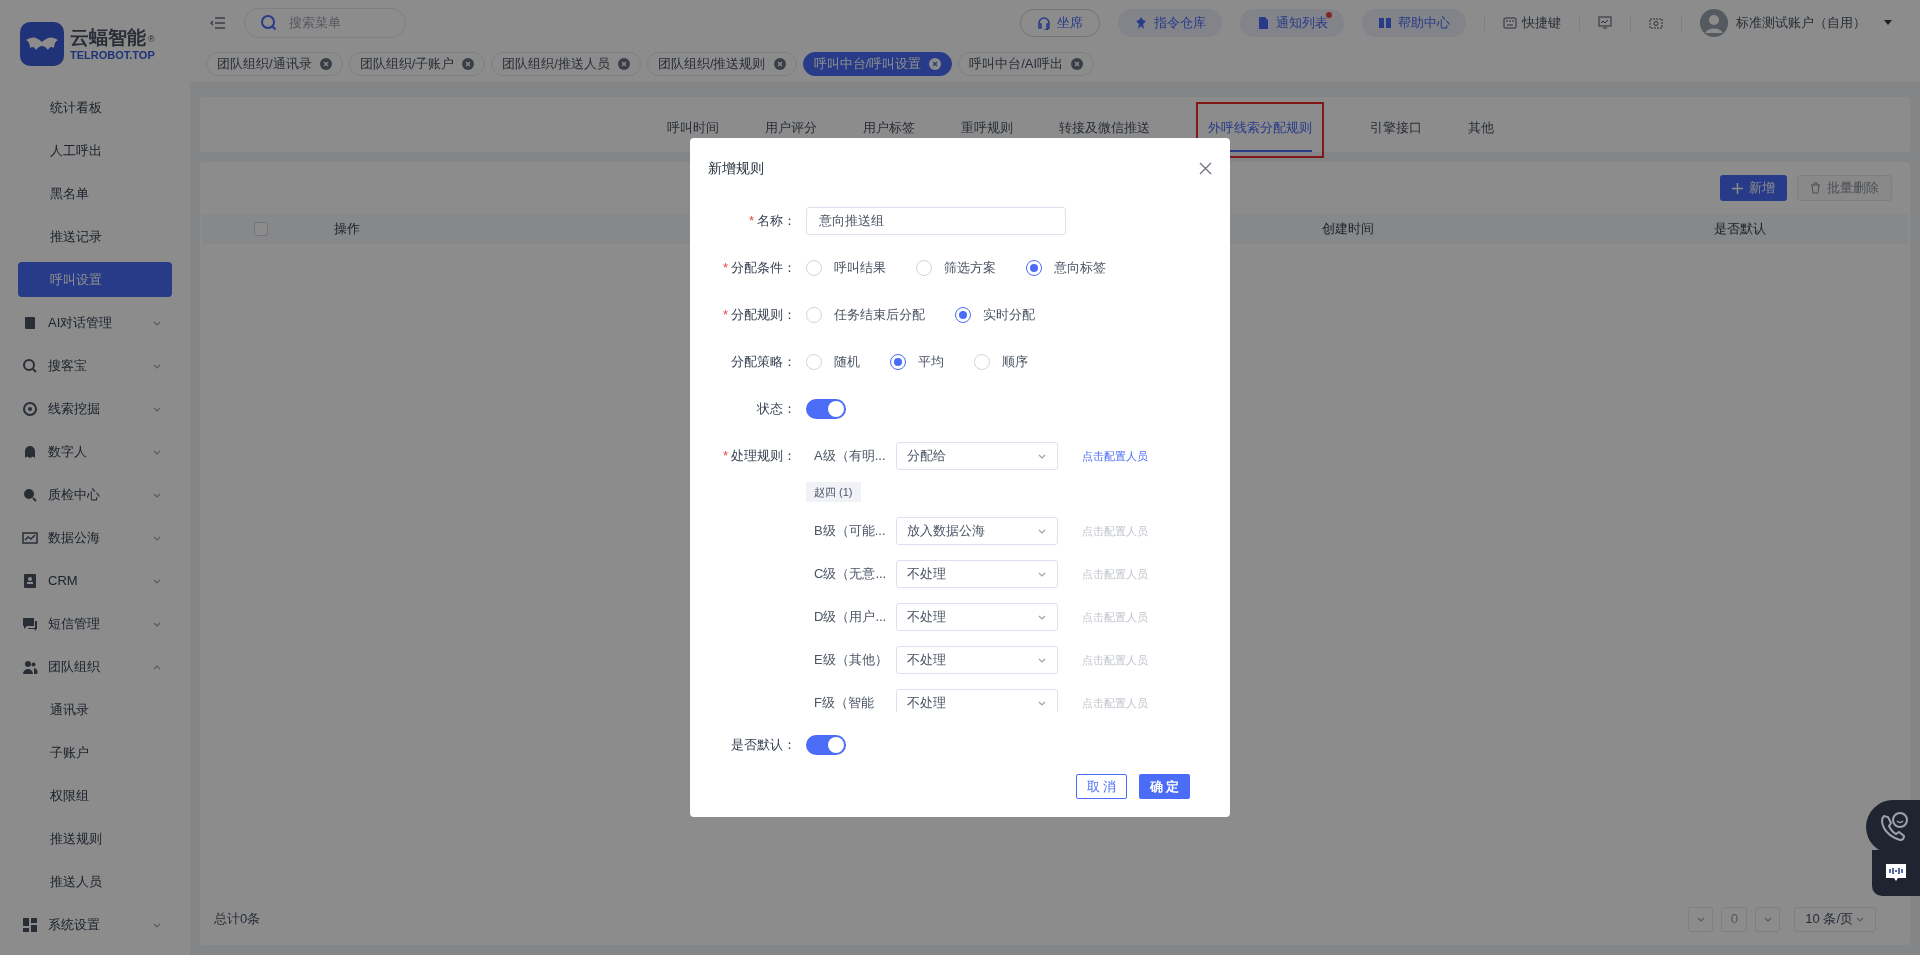  What do you see at coordinates (1714, 22) in the screenshot?
I see `avatar-icon` at bounding box center [1714, 22].